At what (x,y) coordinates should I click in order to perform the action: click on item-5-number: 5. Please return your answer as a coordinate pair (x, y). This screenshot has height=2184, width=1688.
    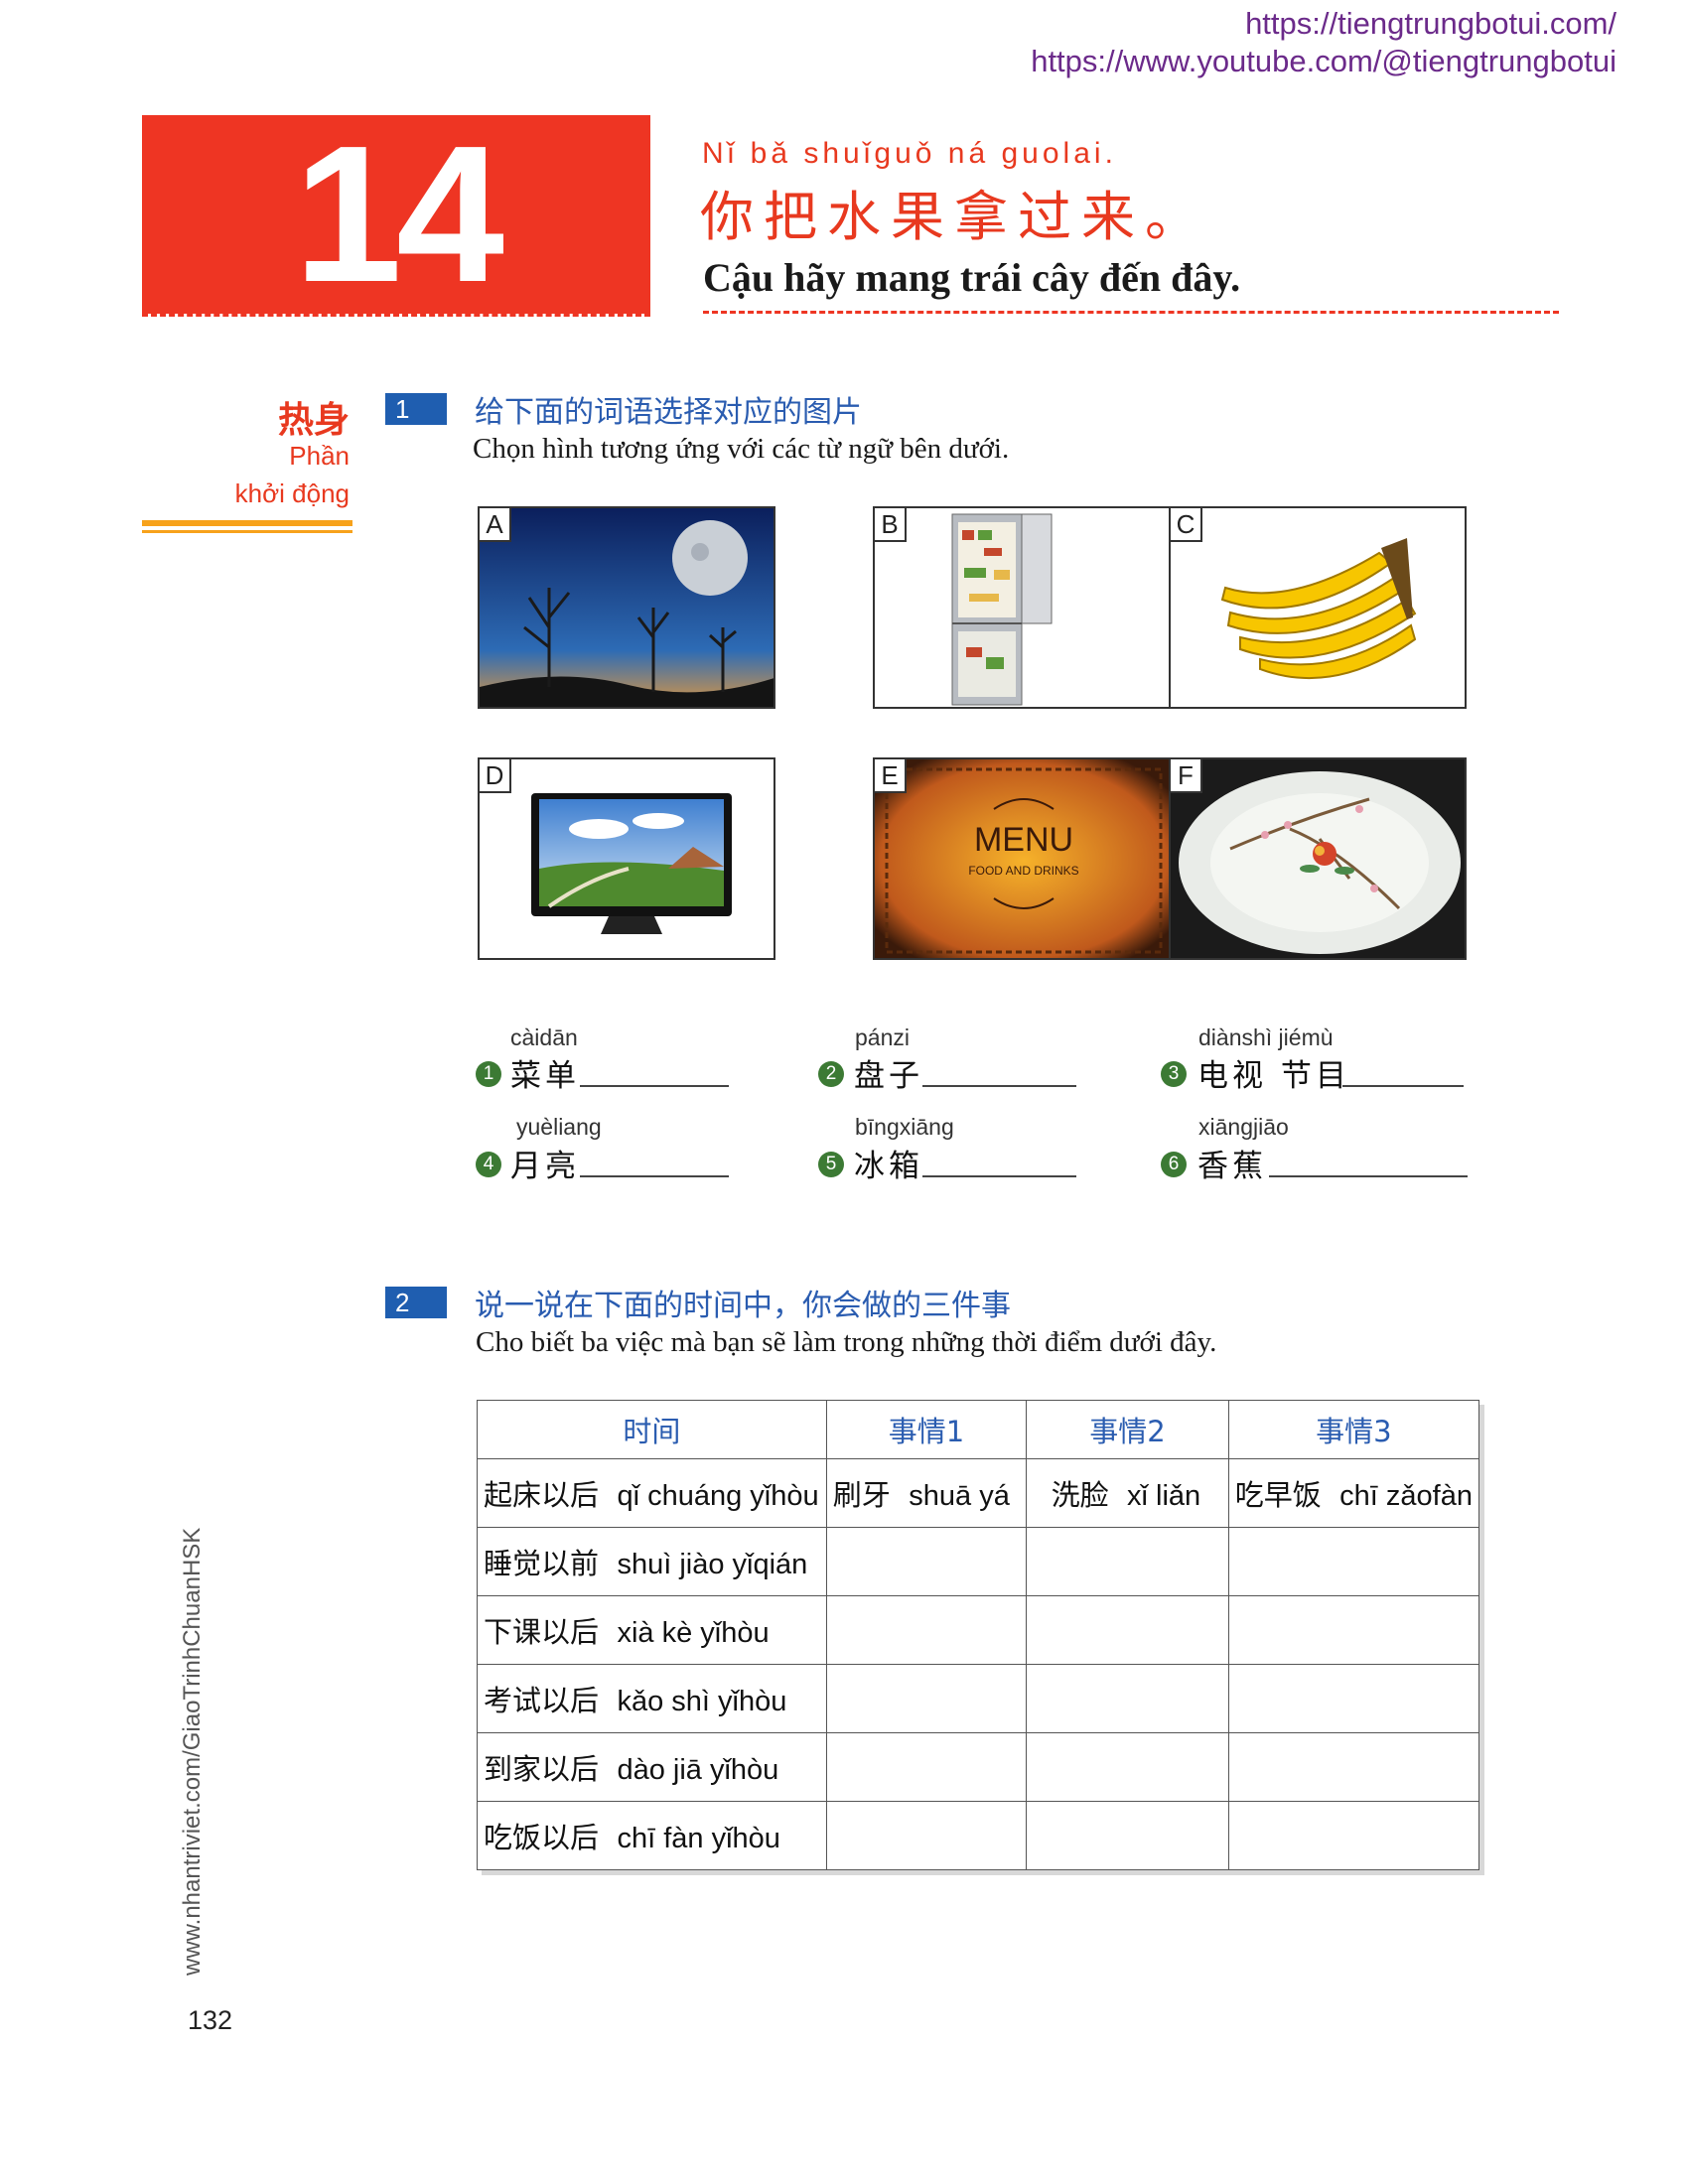
    Looking at the image, I should click on (831, 1164).